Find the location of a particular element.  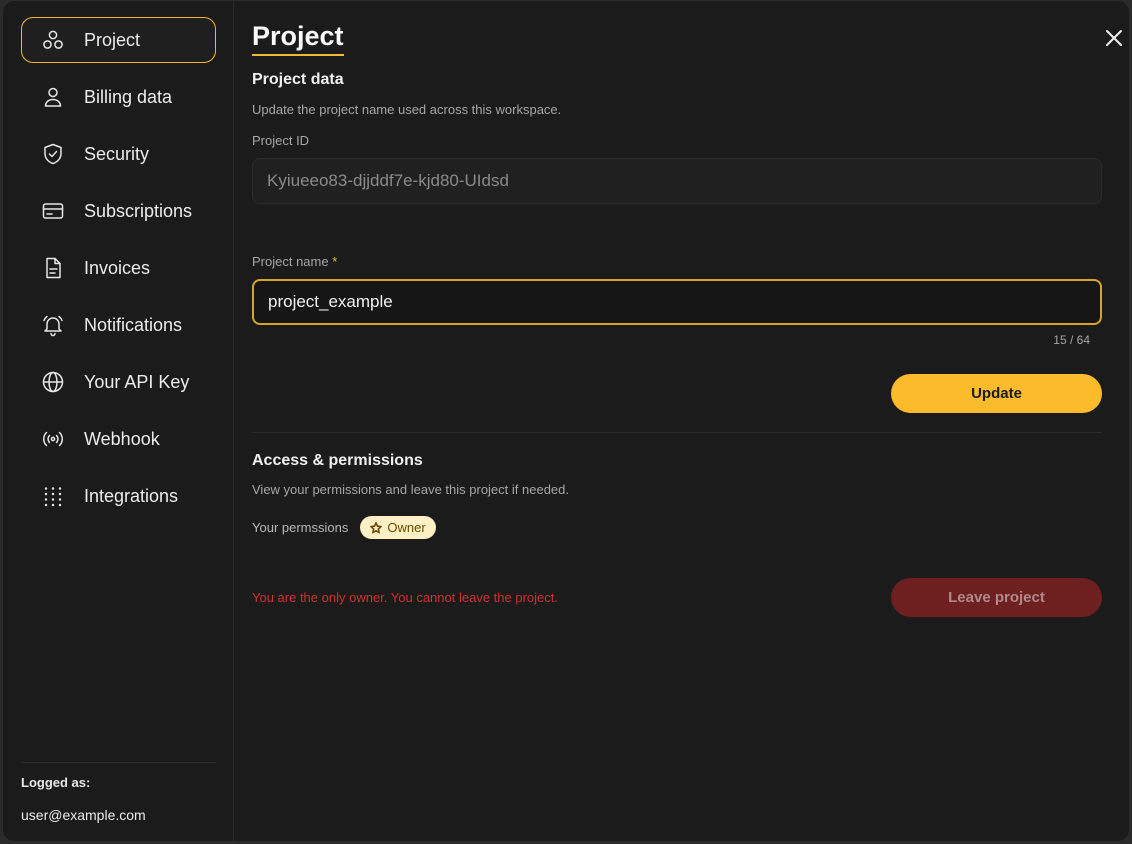

sidebar-item-integrations: Integrations is located at coordinates (118, 496).